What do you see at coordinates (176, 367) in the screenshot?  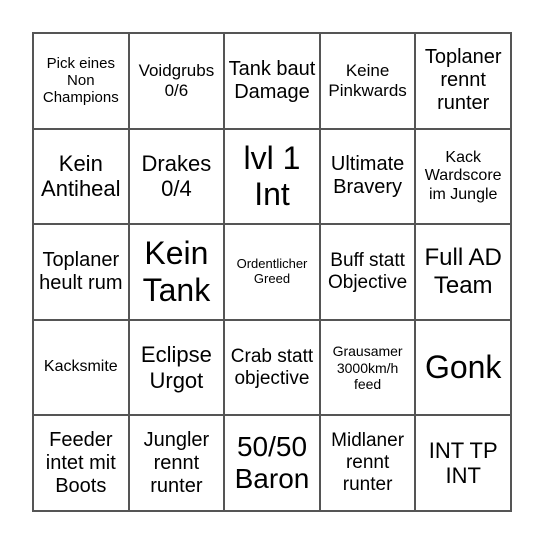 I see `bingo-cell: Eclipse Urgot` at bounding box center [176, 367].